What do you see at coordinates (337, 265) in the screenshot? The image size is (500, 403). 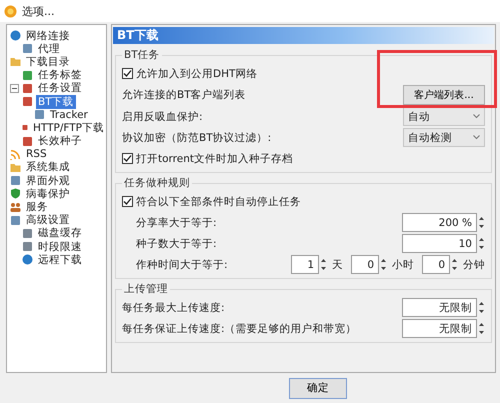 I see `unit-label: 天` at bounding box center [337, 265].